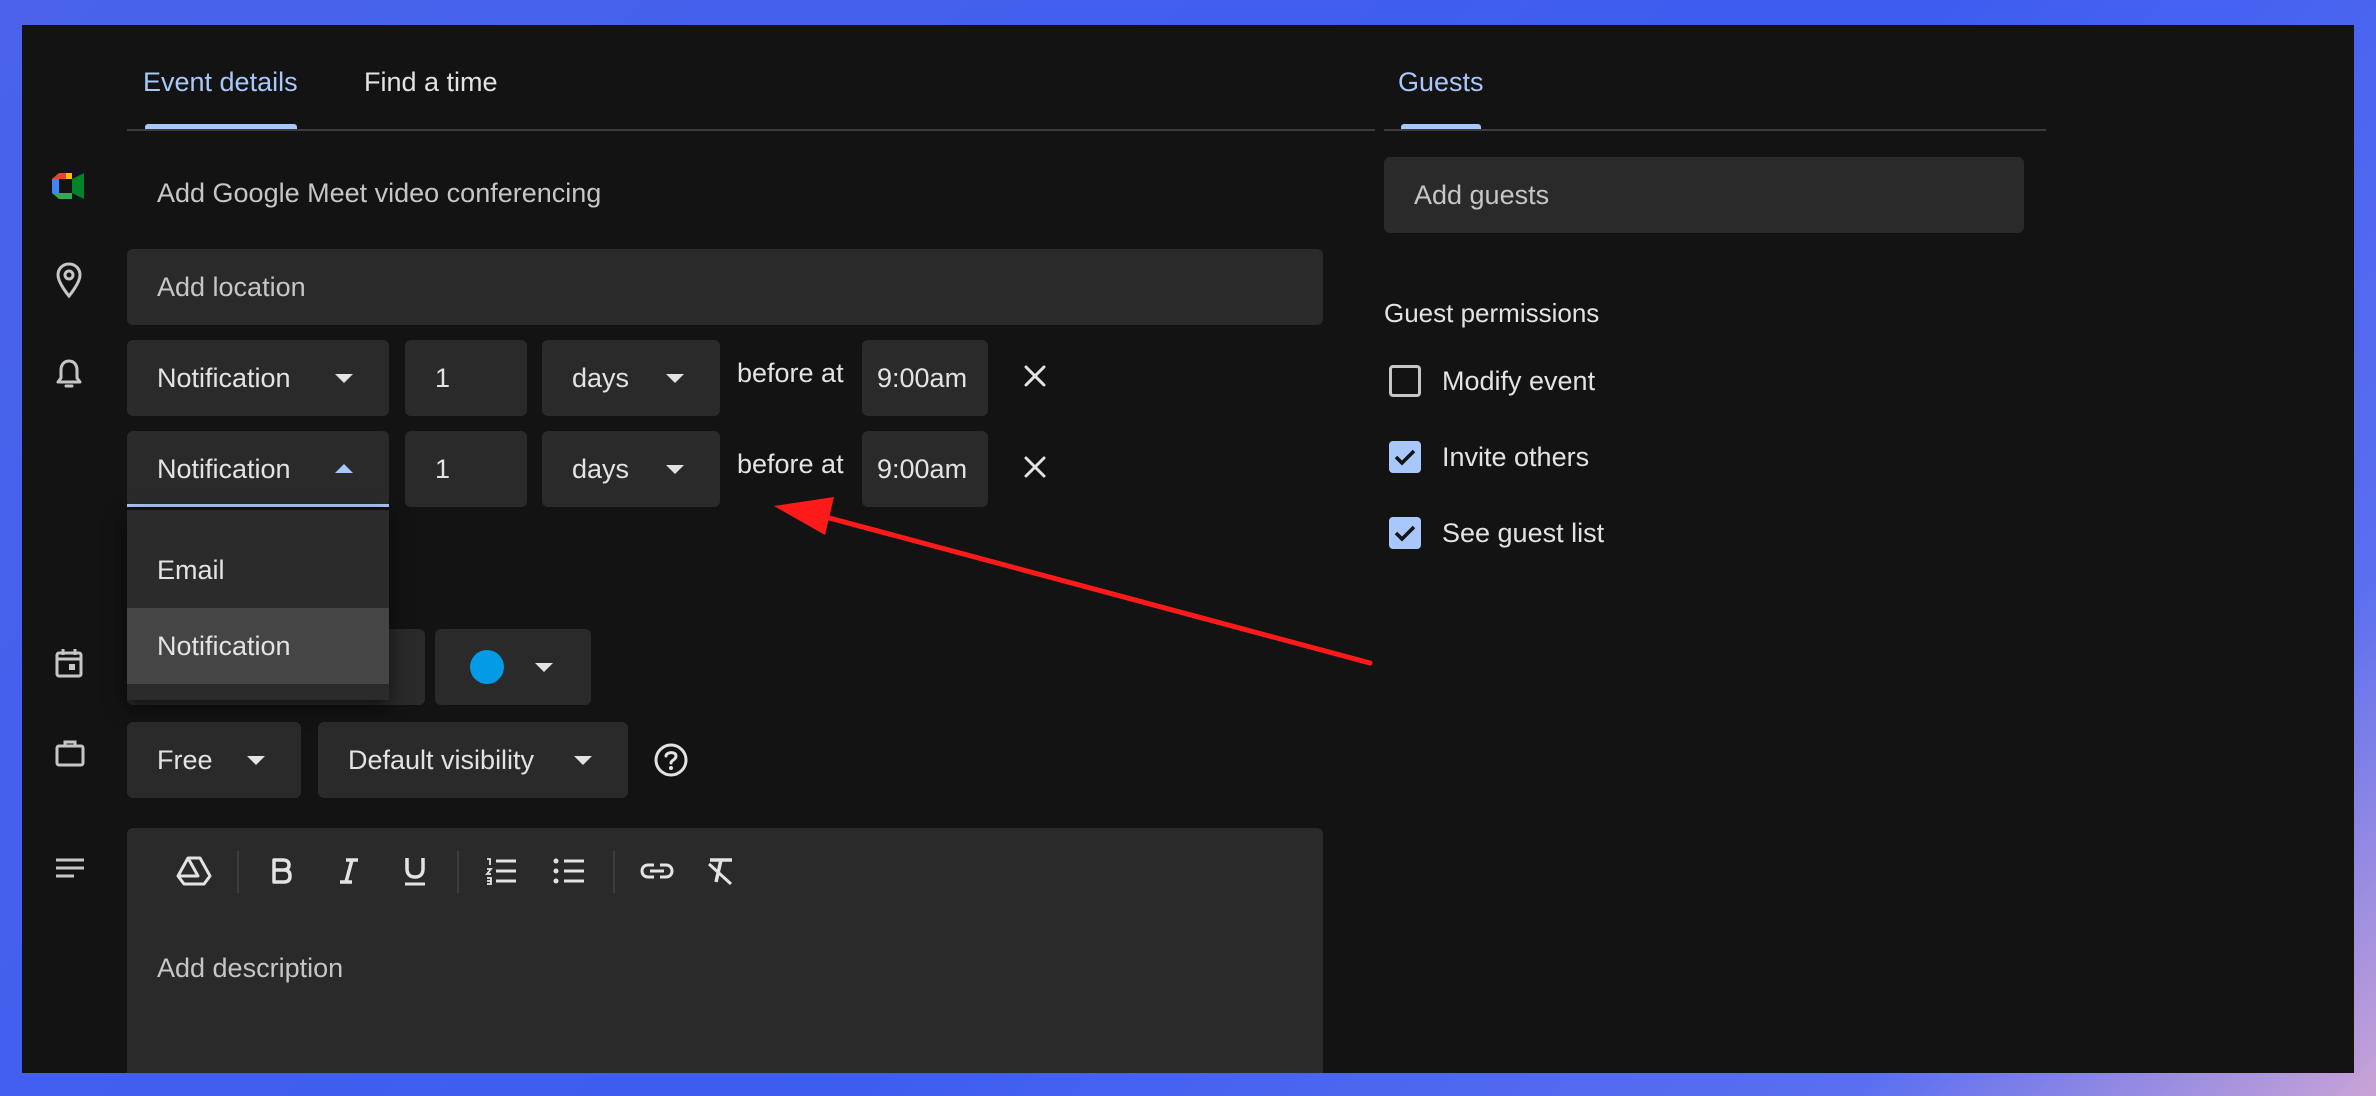 The height and width of the screenshot is (1096, 2376). Describe the element at coordinates (1073, 581) in the screenshot. I see `annotation-arrow` at that location.